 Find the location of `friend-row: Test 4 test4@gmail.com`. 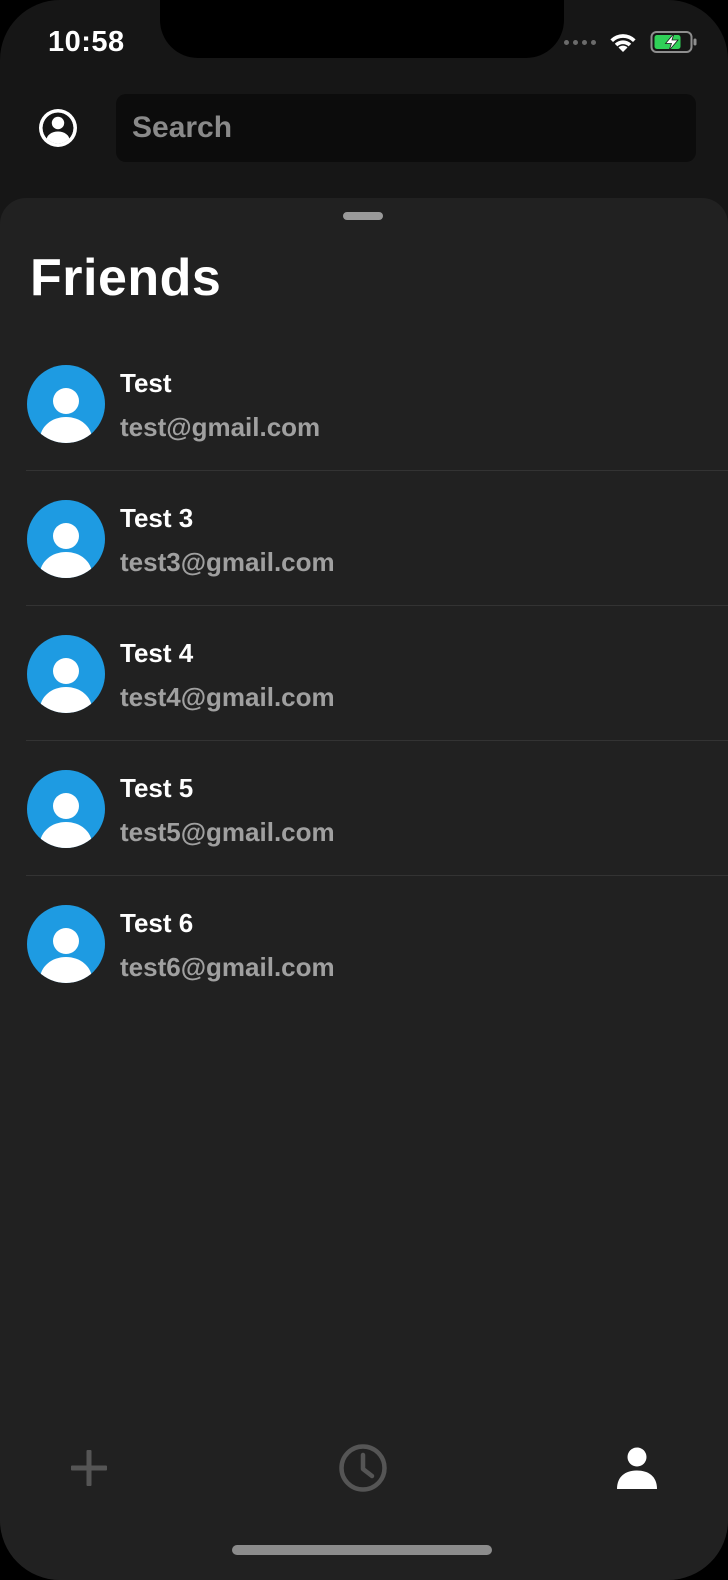

friend-row: Test 4 test4@gmail.com is located at coordinates (364, 673).